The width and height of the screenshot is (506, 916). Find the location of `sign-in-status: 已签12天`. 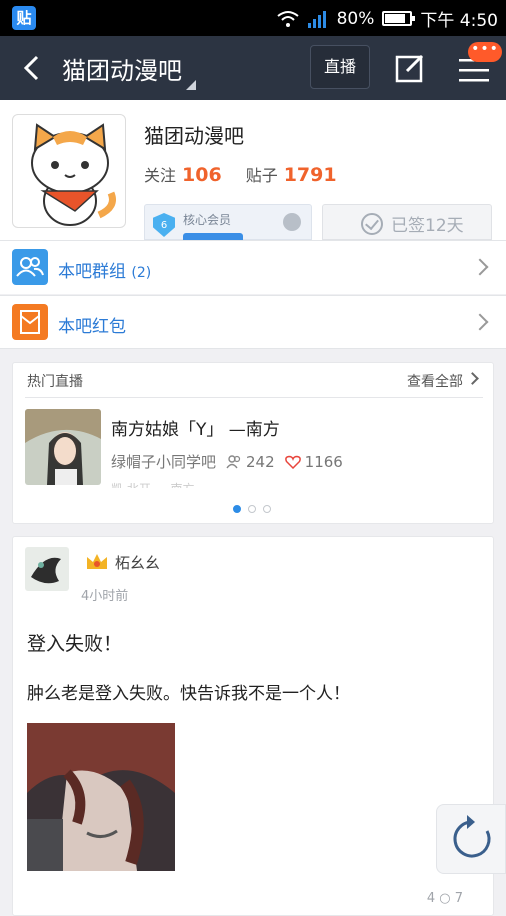

sign-in-status: 已签12天 is located at coordinates (427, 226).